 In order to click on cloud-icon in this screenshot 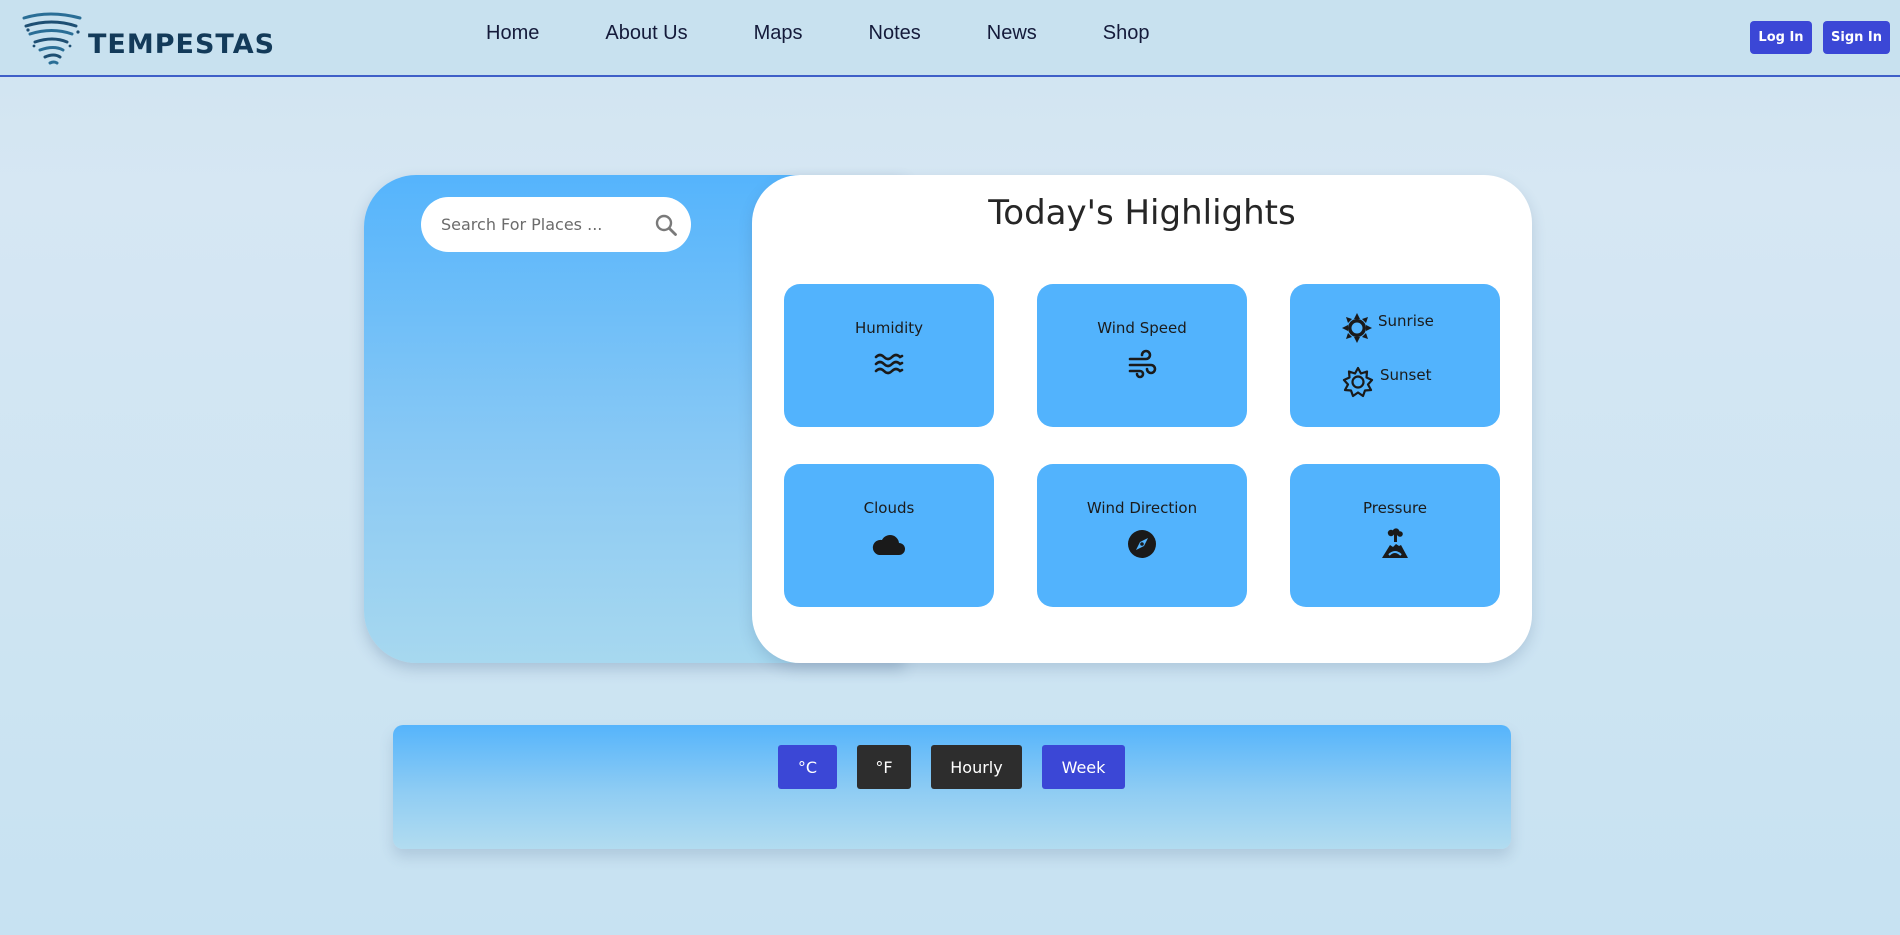, I will do `click(888, 545)`.